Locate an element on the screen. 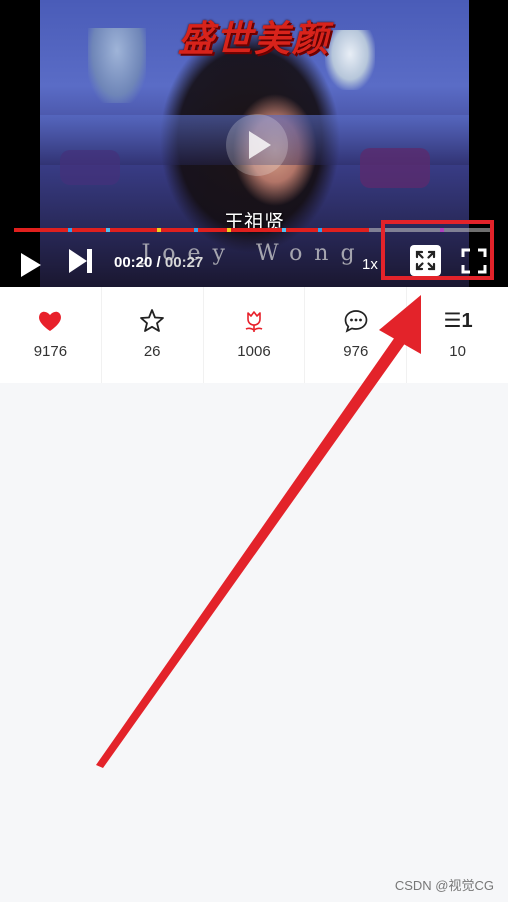  comment-icon is located at coordinates (356, 321).